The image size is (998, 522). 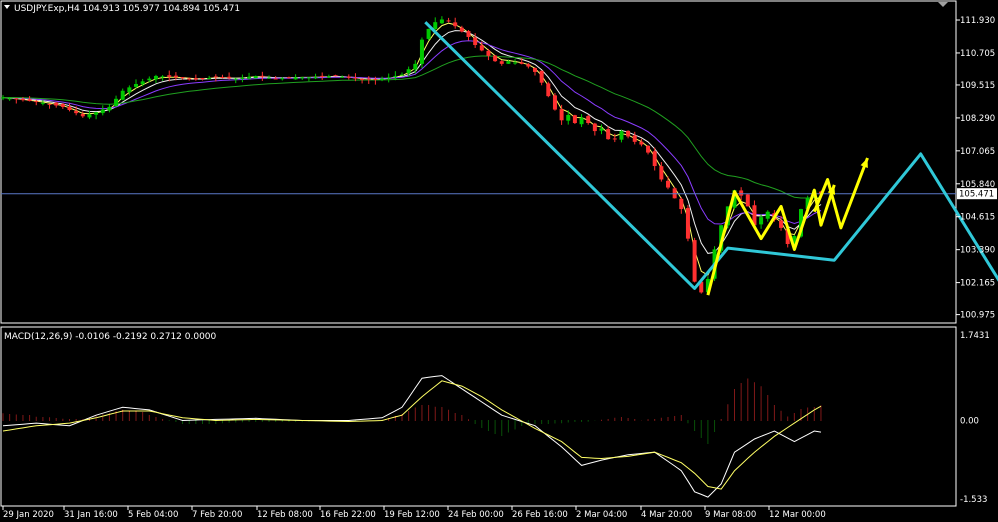 What do you see at coordinates (412, 515) in the screenshot?
I see `time-axis-label: 19 Feb 12:00` at bounding box center [412, 515].